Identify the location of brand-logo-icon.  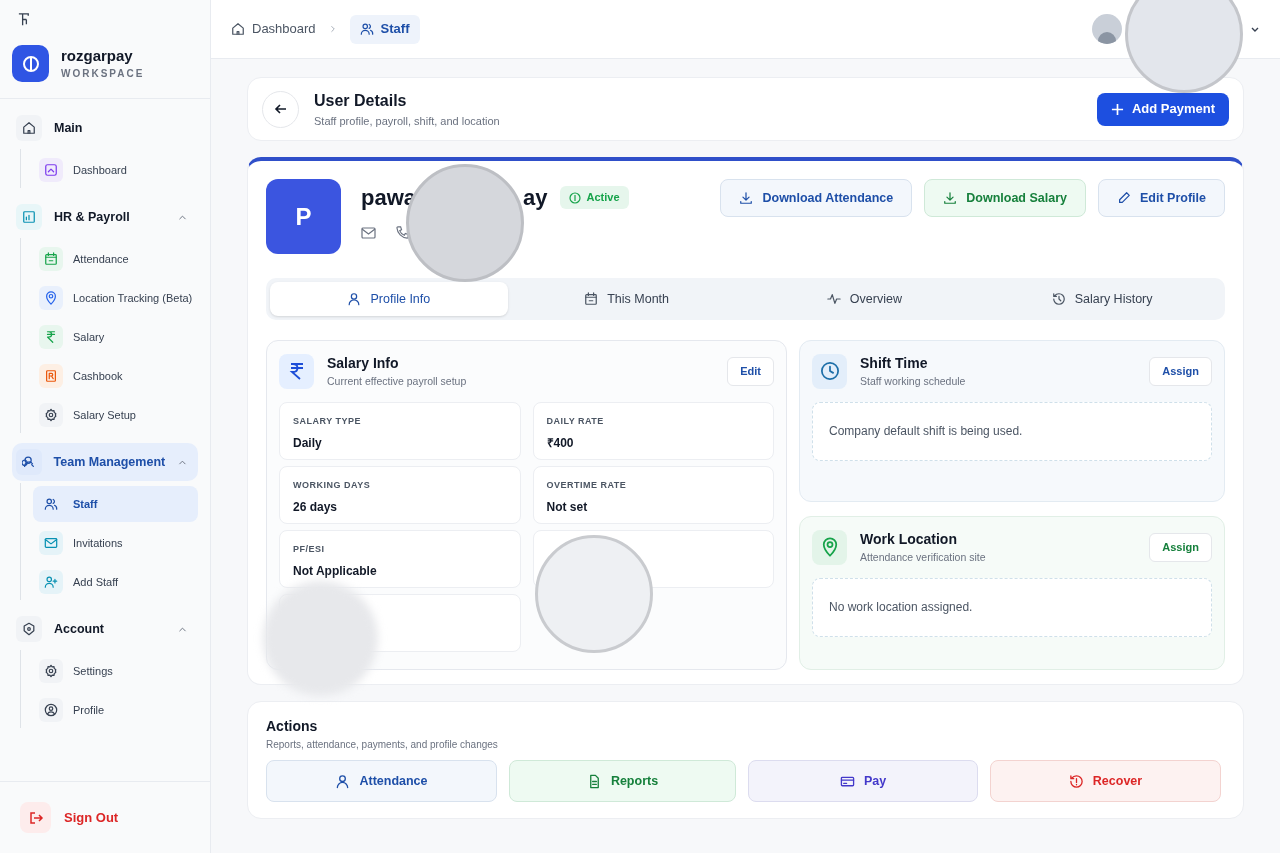
(30, 63).